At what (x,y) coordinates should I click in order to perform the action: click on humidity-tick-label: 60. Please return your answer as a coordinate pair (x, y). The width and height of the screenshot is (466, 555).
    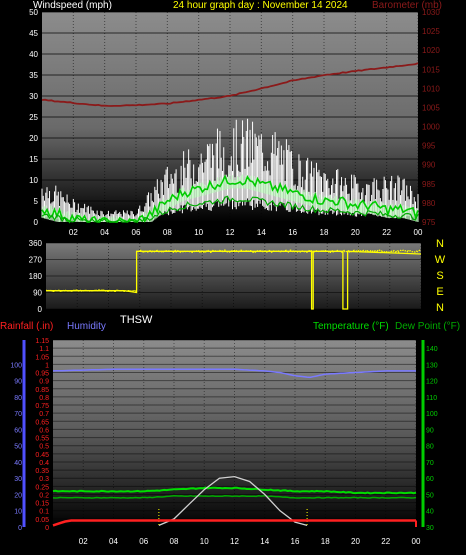
    Looking at the image, I should click on (18, 430).